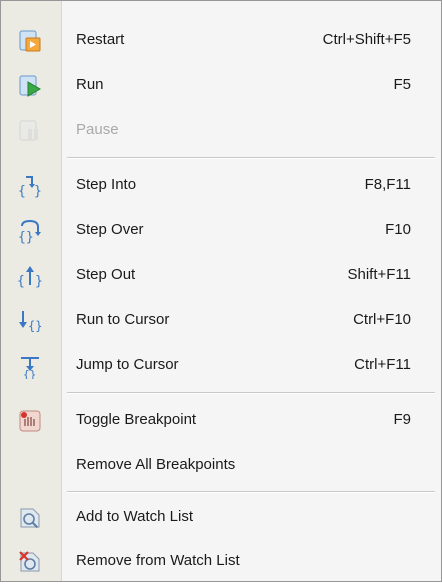  Describe the element at coordinates (402, 84) in the screenshot. I see `menu-item-shortcut: F5` at that location.